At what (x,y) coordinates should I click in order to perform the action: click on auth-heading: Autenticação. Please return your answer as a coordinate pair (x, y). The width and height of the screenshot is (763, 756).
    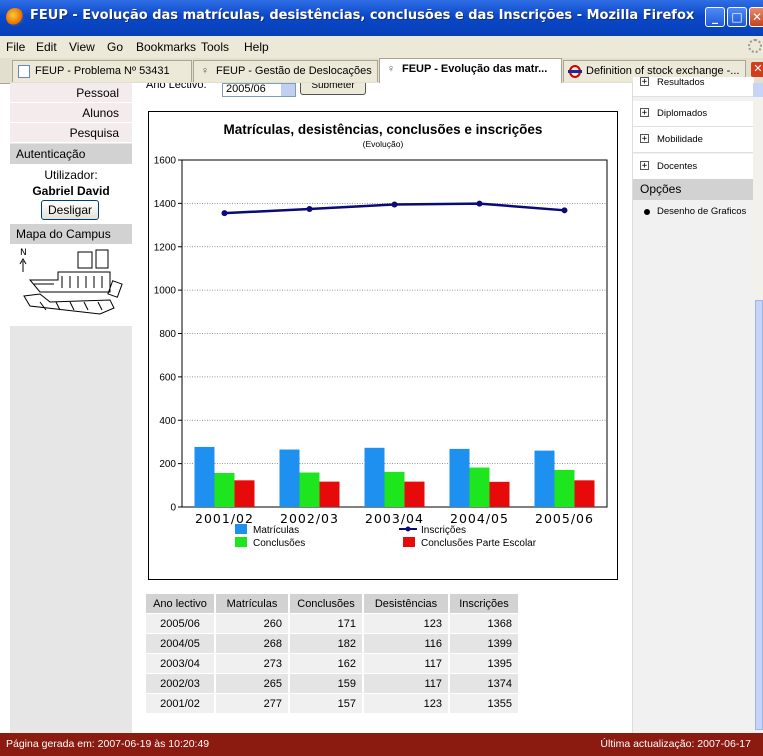
    Looking at the image, I should click on (71, 154).